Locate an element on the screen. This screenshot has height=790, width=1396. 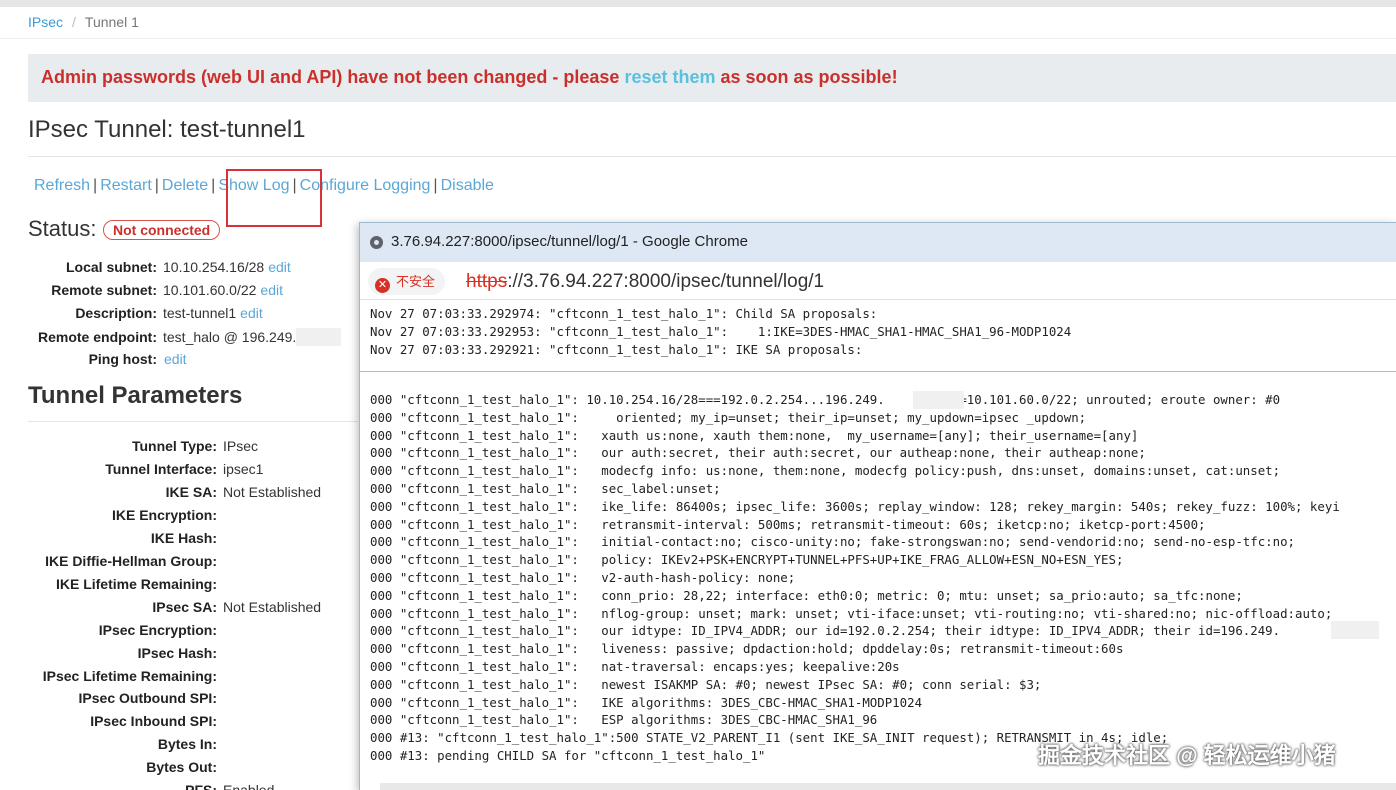
description-label: Description: is located at coordinates (116, 313).